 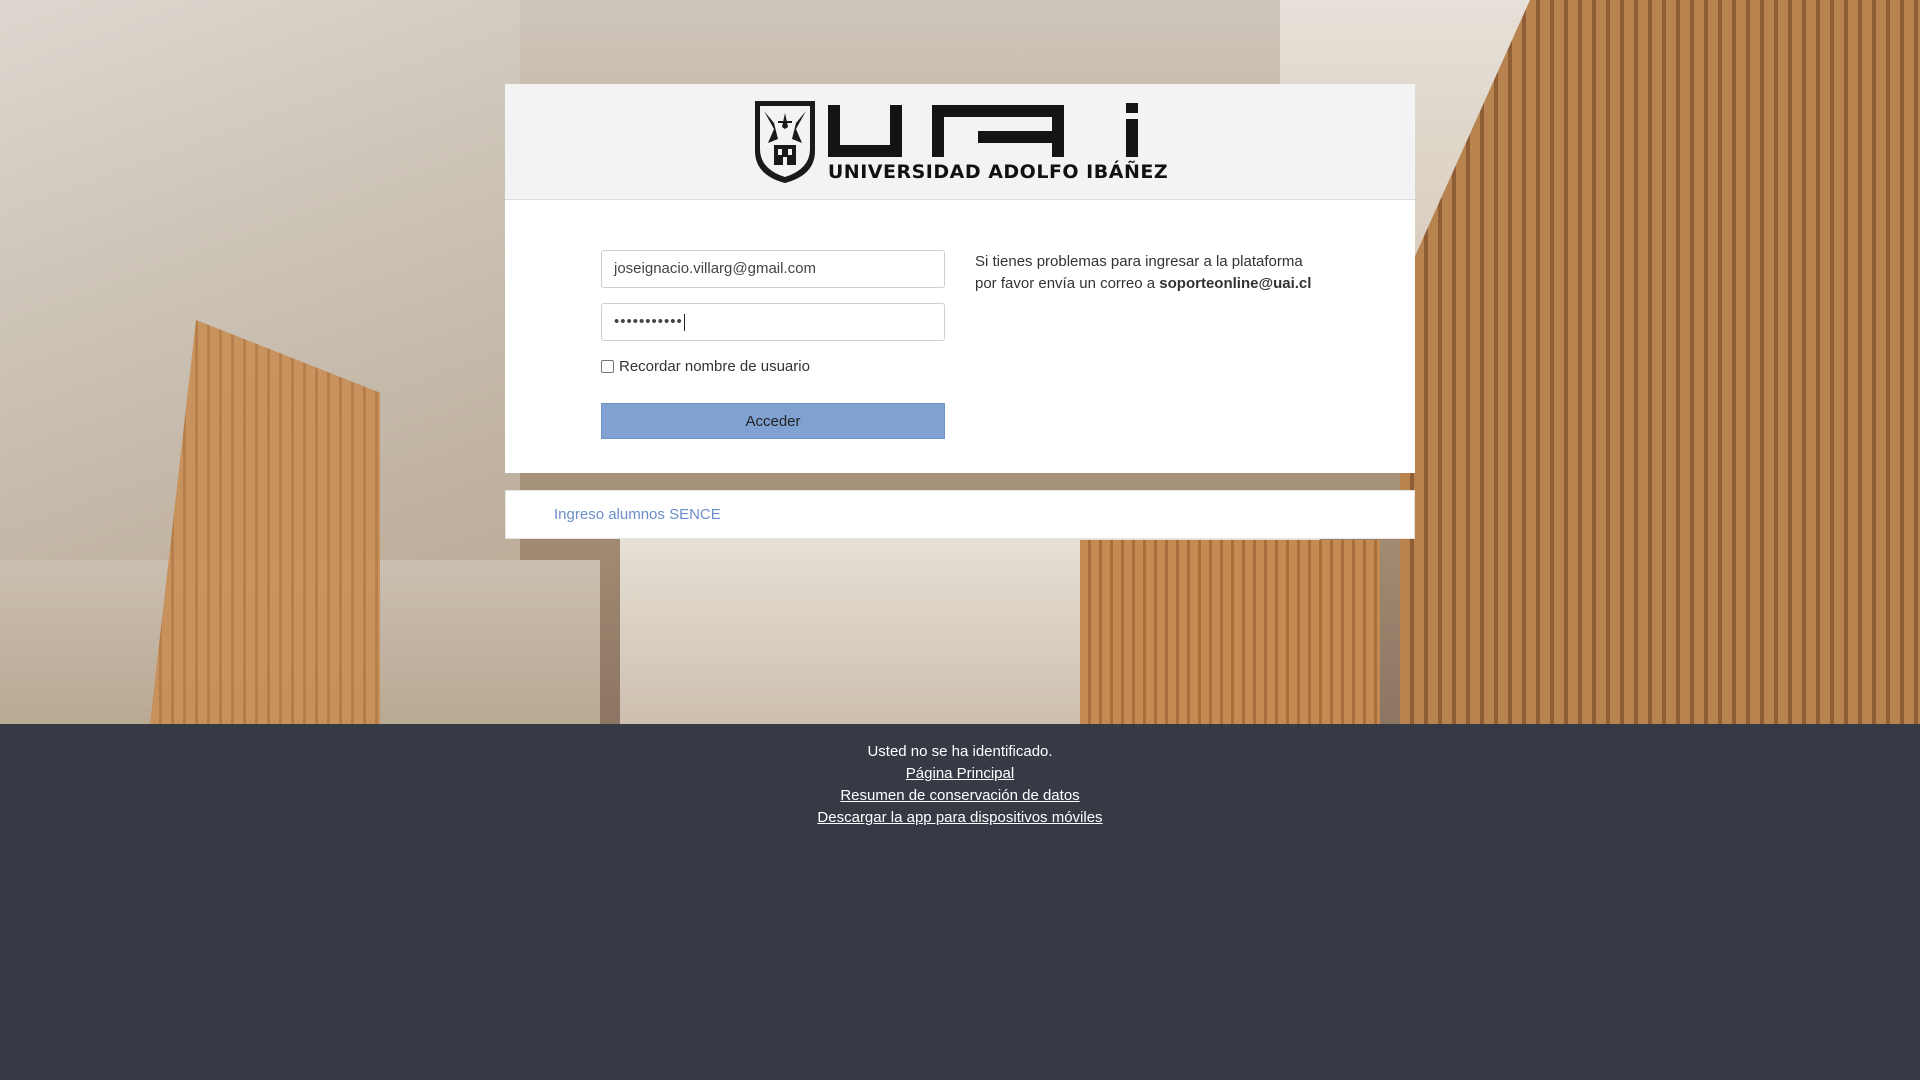 I want to click on university-name: UNIVERSIDAD ADOLFO IBÁÑEZ, so click(x=998, y=171).